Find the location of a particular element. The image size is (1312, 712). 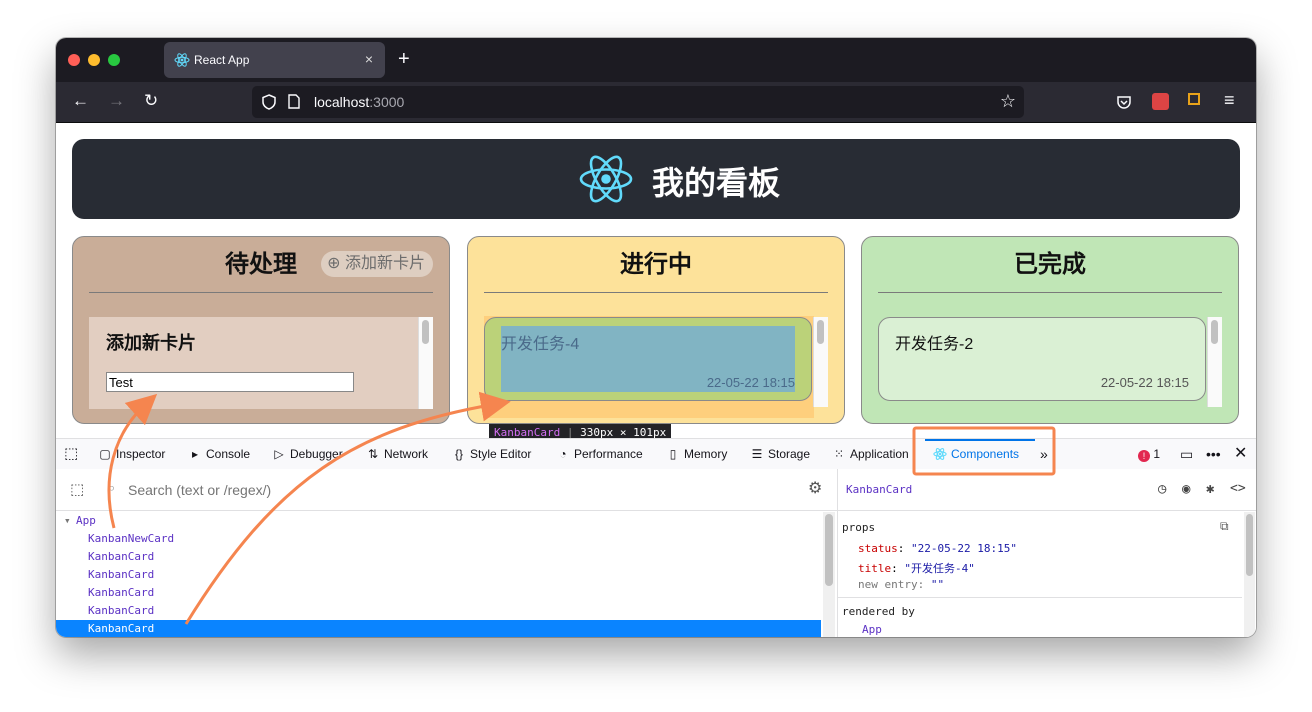

element-picker-icon: ⬚ is located at coordinates (71, 454).